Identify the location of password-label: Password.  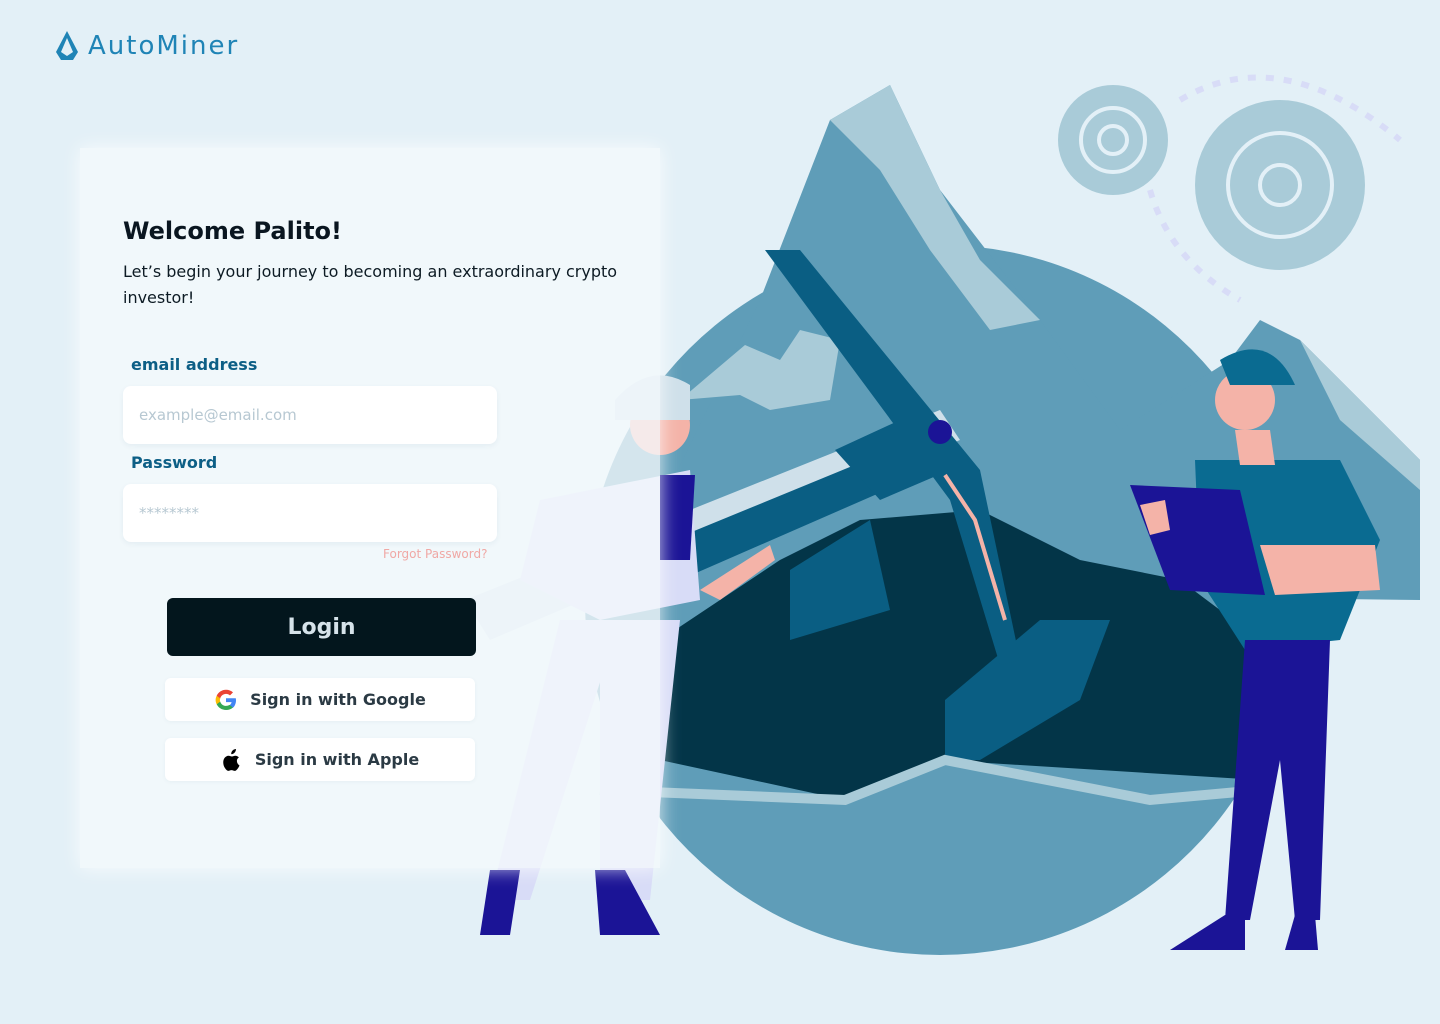
(174, 462).